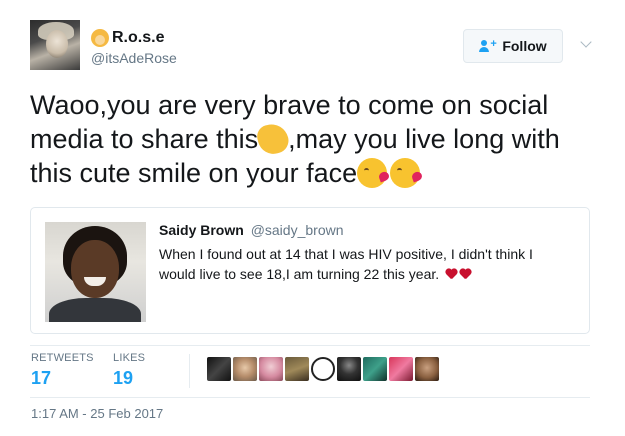 Image resolution: width=625 pixels, height=436 pixels. What do you see at coordinates (134, 58) in the screenshot?
I see `author-handle: @itsAdeRose` at bounding box center [134, 58].